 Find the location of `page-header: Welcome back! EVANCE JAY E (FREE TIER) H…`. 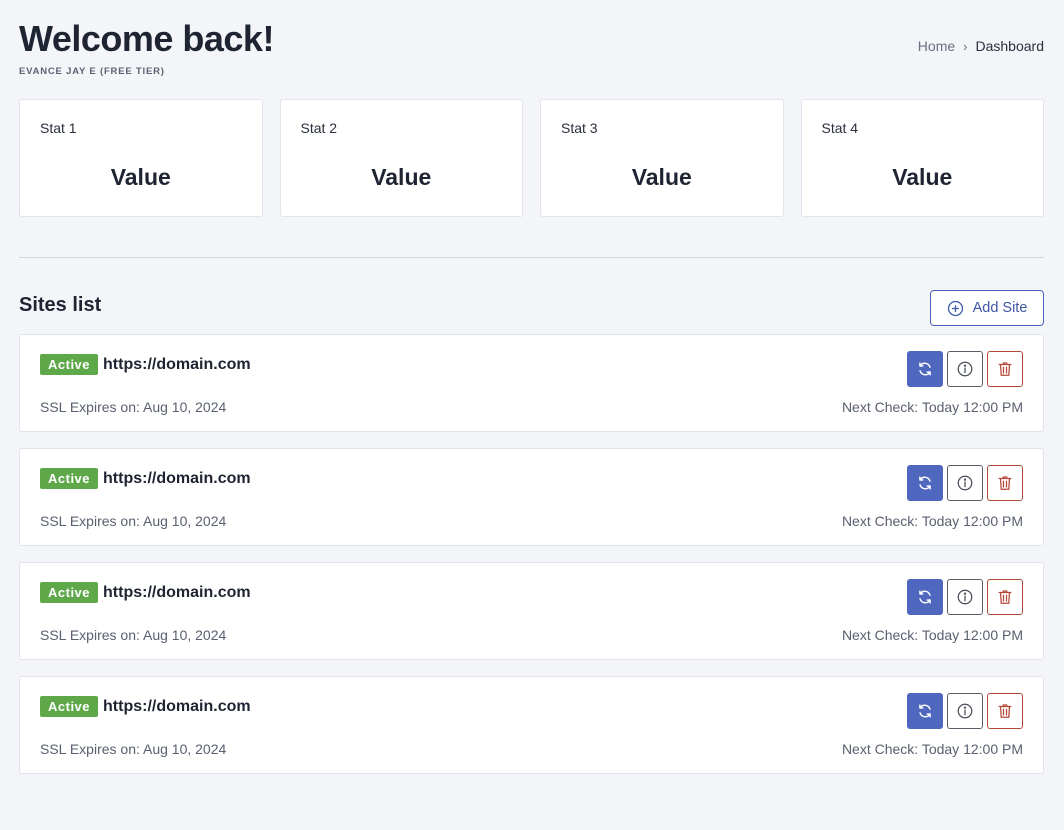

page-header: Welcome back! EVANCE JAY E (FREE TIER) H… is located at coordinates (531, 49).